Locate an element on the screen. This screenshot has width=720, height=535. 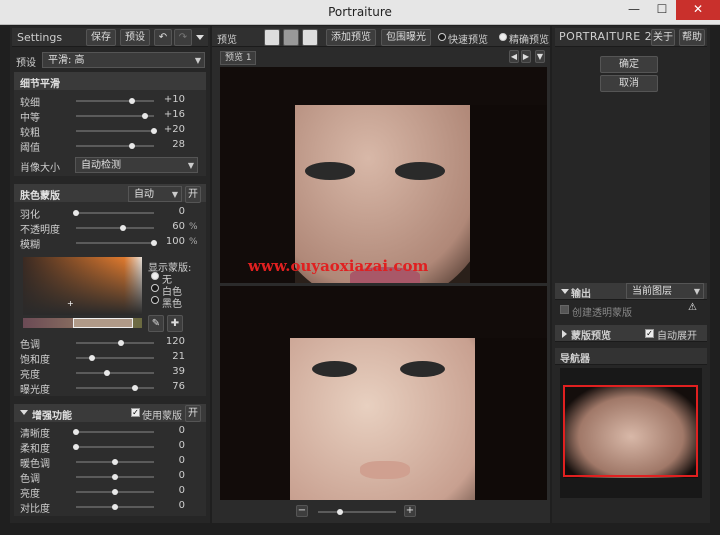
mask-value: 60 is located at coordinates (178, 226).